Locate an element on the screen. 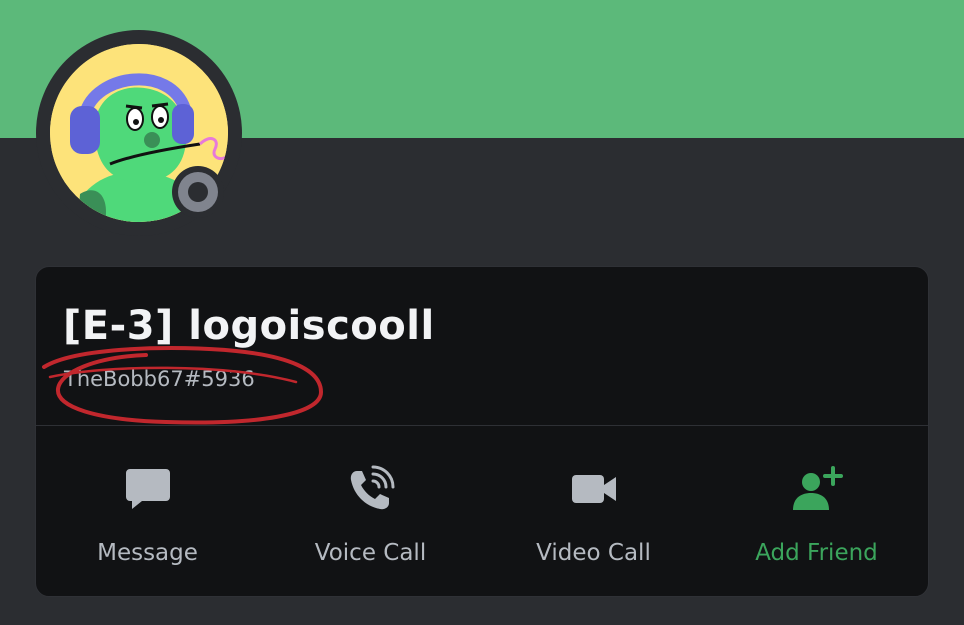  offline-status-icon is located at coordinates (198, 192).